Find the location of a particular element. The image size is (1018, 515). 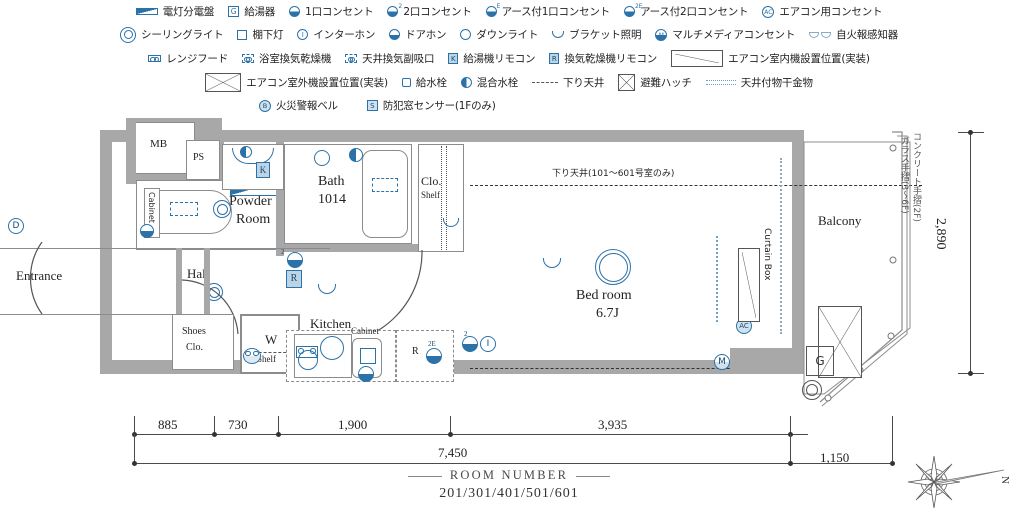

washer-label: W is located at coordinates (271, 339).